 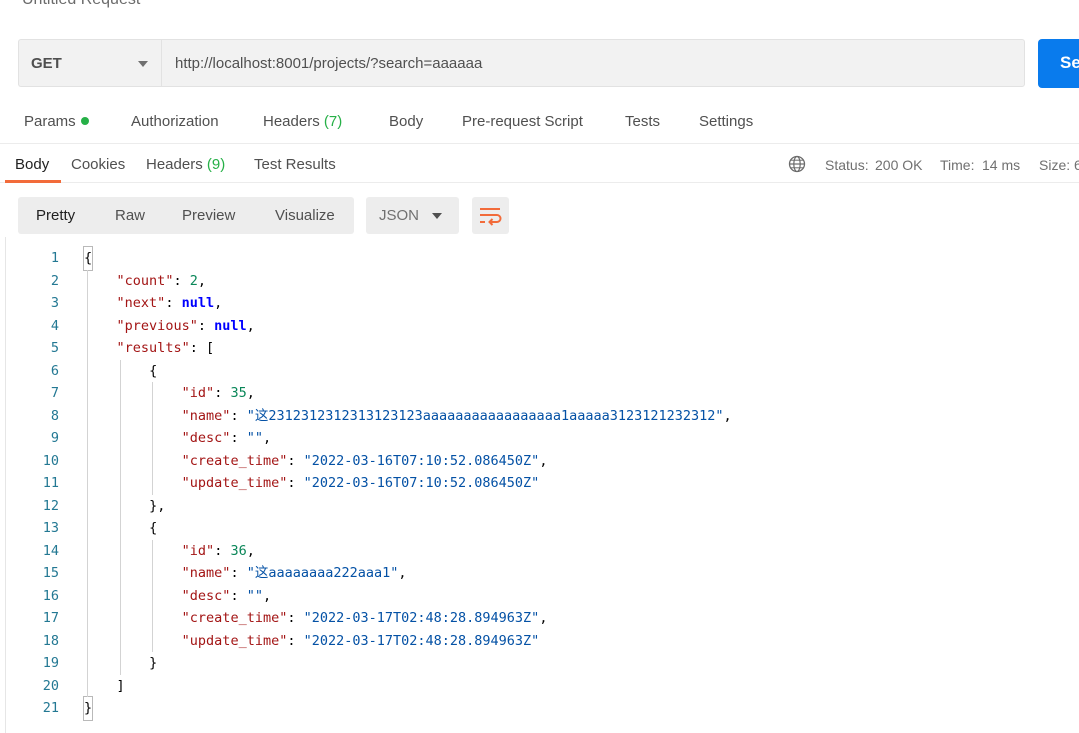 What do you see at coordinates (33, 181) in the screenshot?
I see `active-tab-indicator` at bounding box center [33, 181].